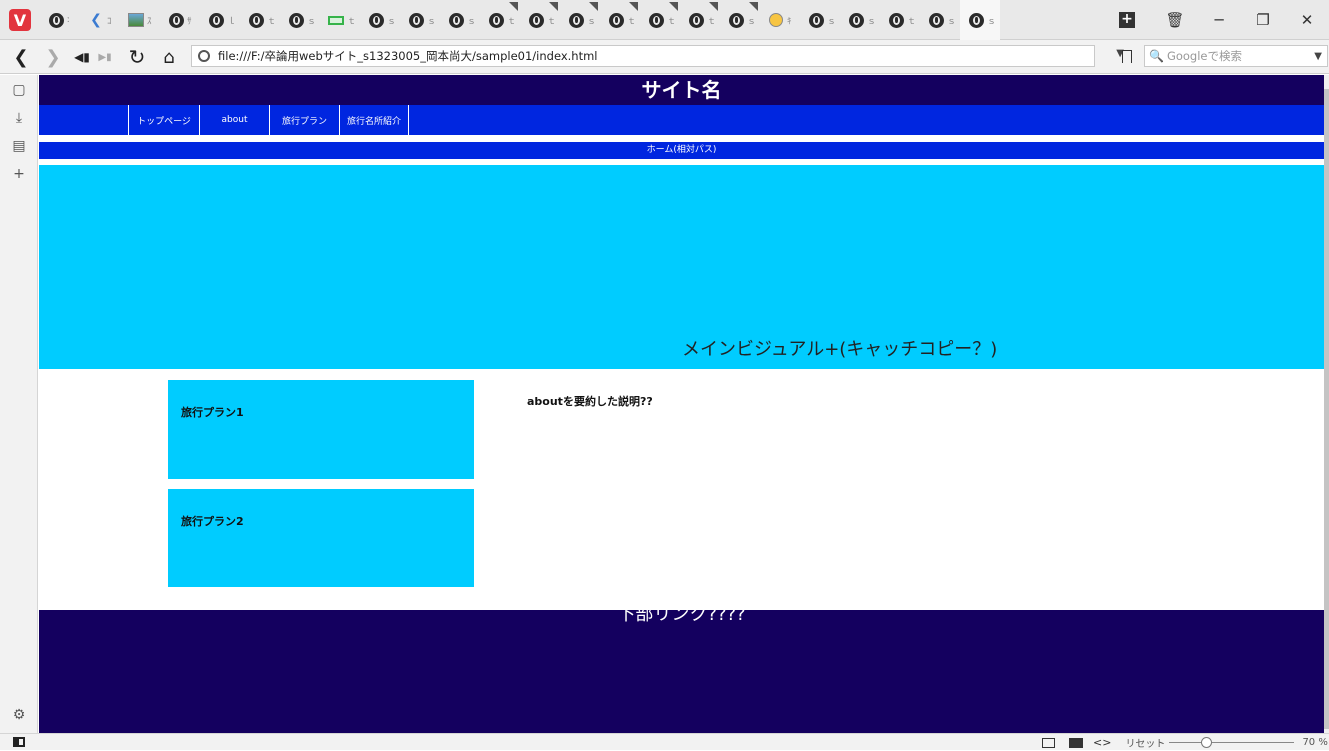  I want to click on image-icon, so click(136, 20).